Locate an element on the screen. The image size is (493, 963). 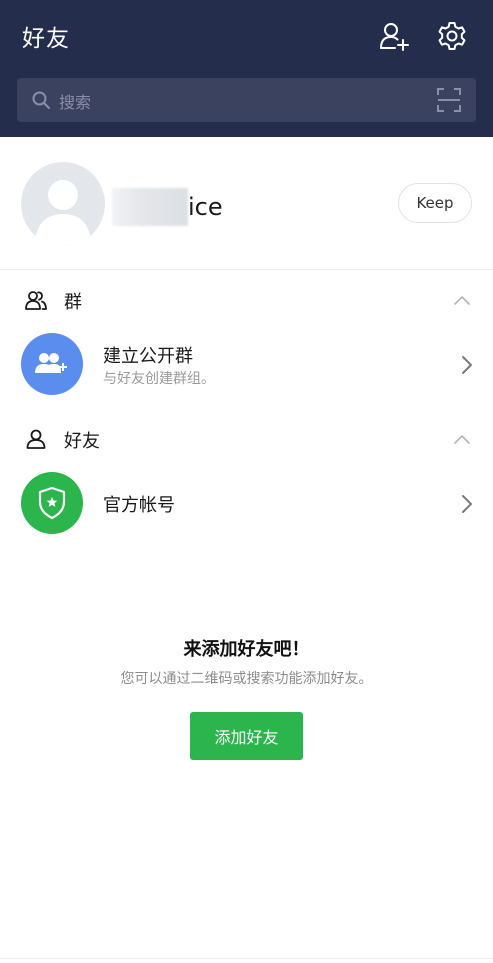
app-header: 好友 搜索 is located at coordinates (246, 68).